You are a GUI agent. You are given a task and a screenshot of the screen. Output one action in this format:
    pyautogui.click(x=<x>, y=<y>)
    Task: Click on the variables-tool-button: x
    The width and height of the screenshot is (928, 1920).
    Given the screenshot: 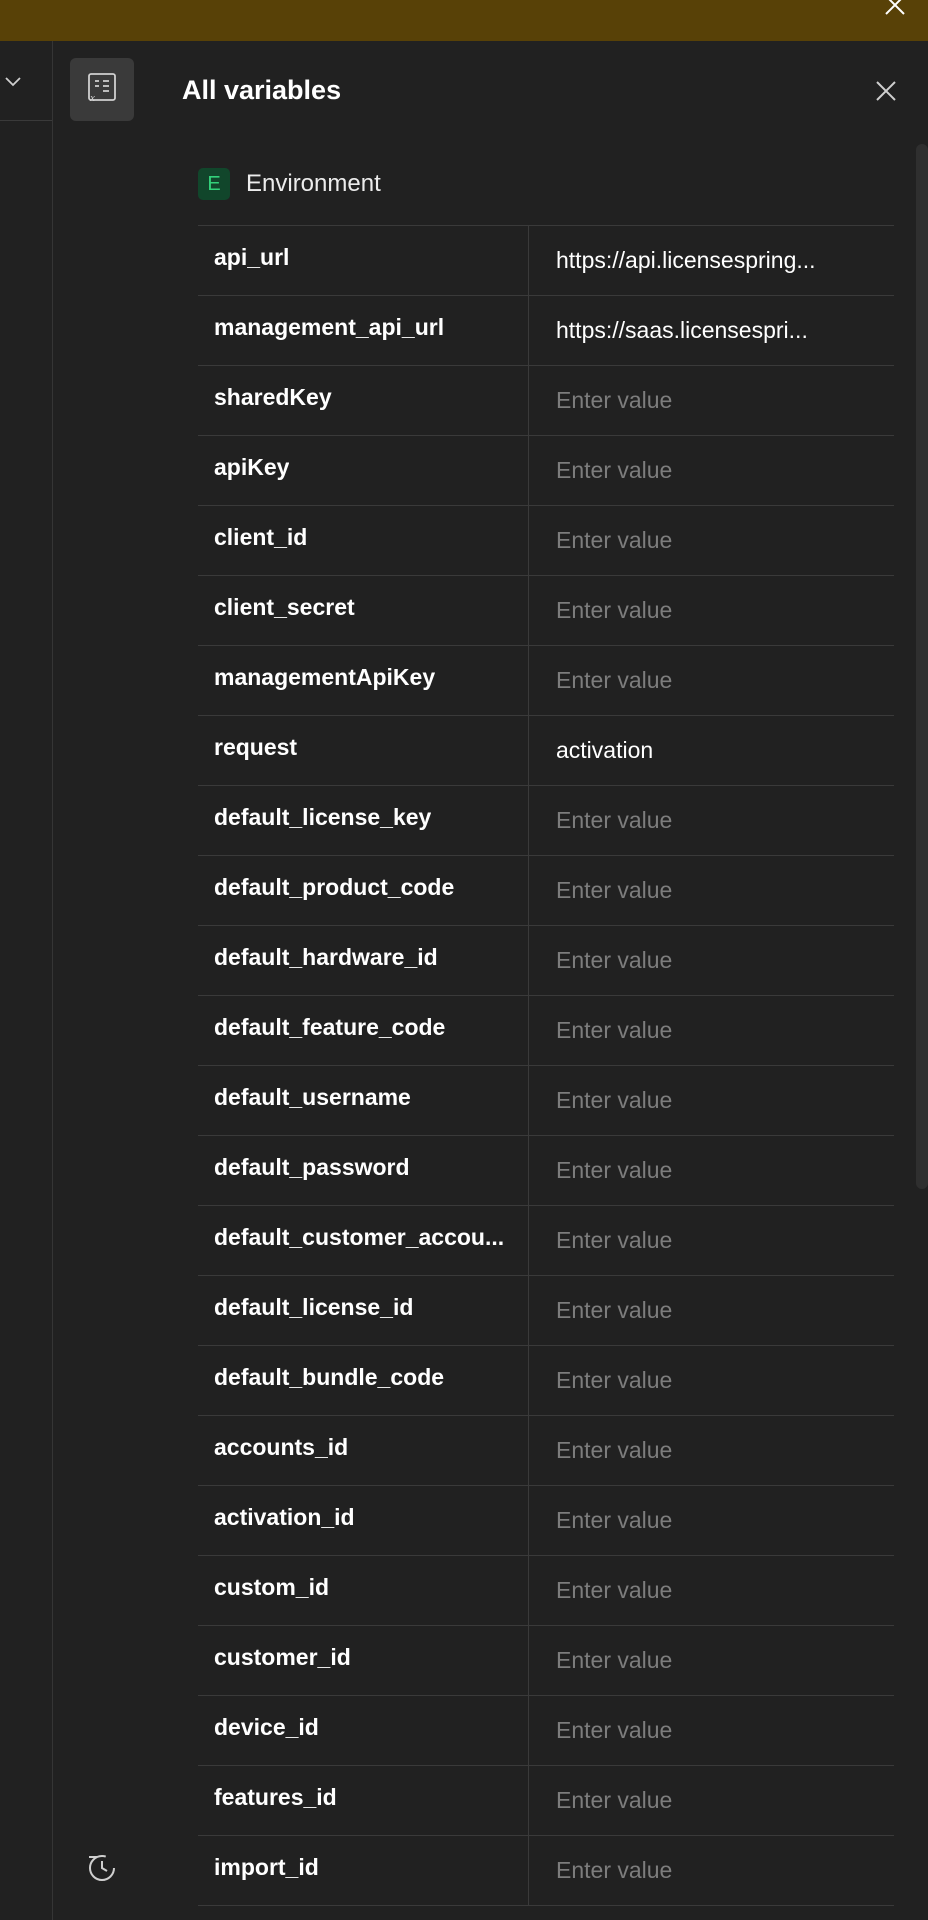 What is the action you would take?
    pyautogui.click(x=102, y=89)
    